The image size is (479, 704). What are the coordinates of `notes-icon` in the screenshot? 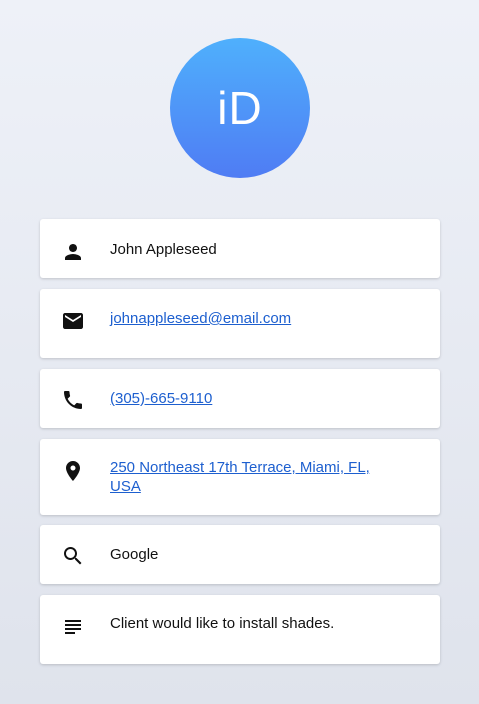 It's located at (73, 627).